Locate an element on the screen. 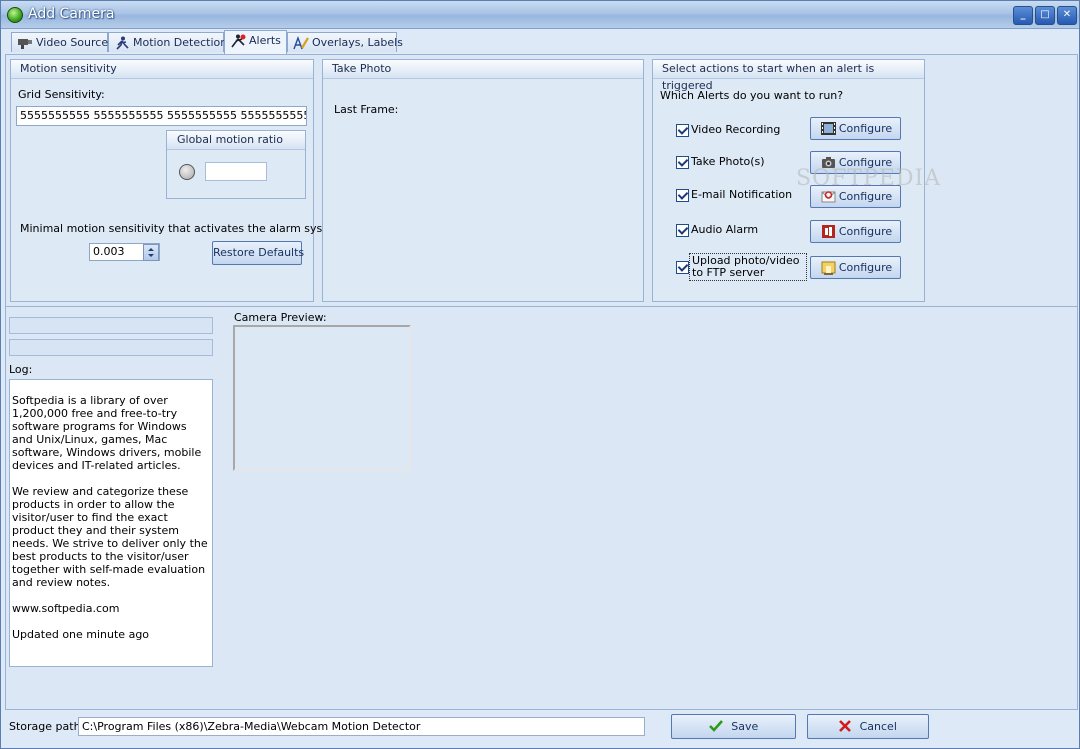 The width and height of the screenshot is (1080, 749). email-notification-label: E-mail Notification is located at coordinates (742, 194).